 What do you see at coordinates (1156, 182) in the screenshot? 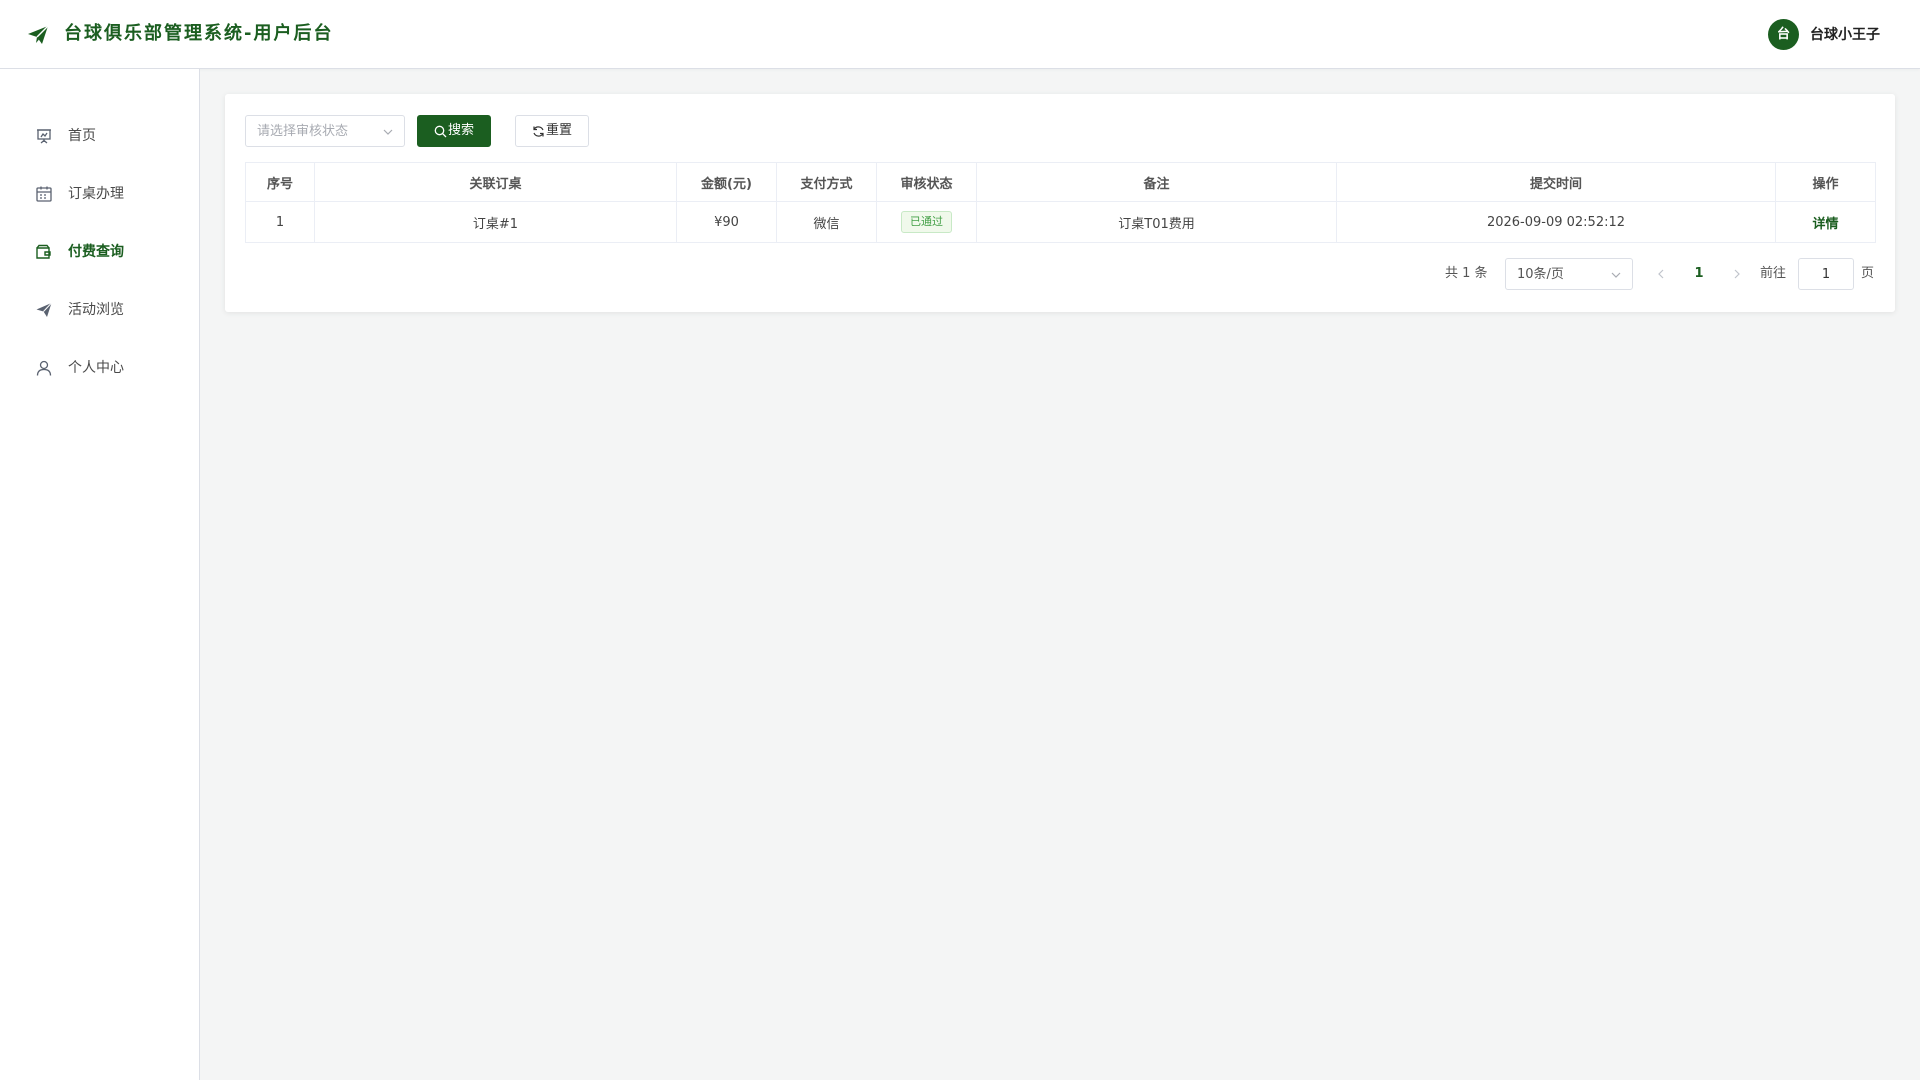
I see `column-header-remark: 备注` at bounding box center [1156, 182].